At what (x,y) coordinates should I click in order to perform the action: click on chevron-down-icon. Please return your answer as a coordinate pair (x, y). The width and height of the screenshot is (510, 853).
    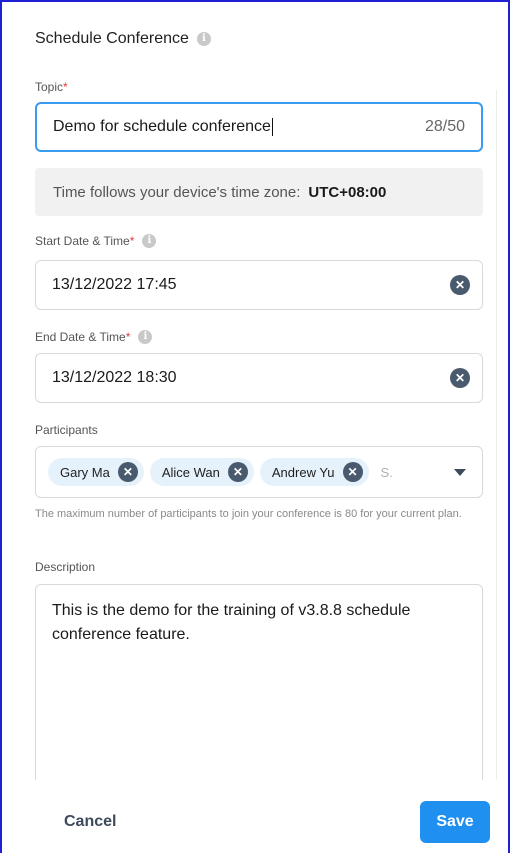
    Looking at the image, I should click on (460, 472).